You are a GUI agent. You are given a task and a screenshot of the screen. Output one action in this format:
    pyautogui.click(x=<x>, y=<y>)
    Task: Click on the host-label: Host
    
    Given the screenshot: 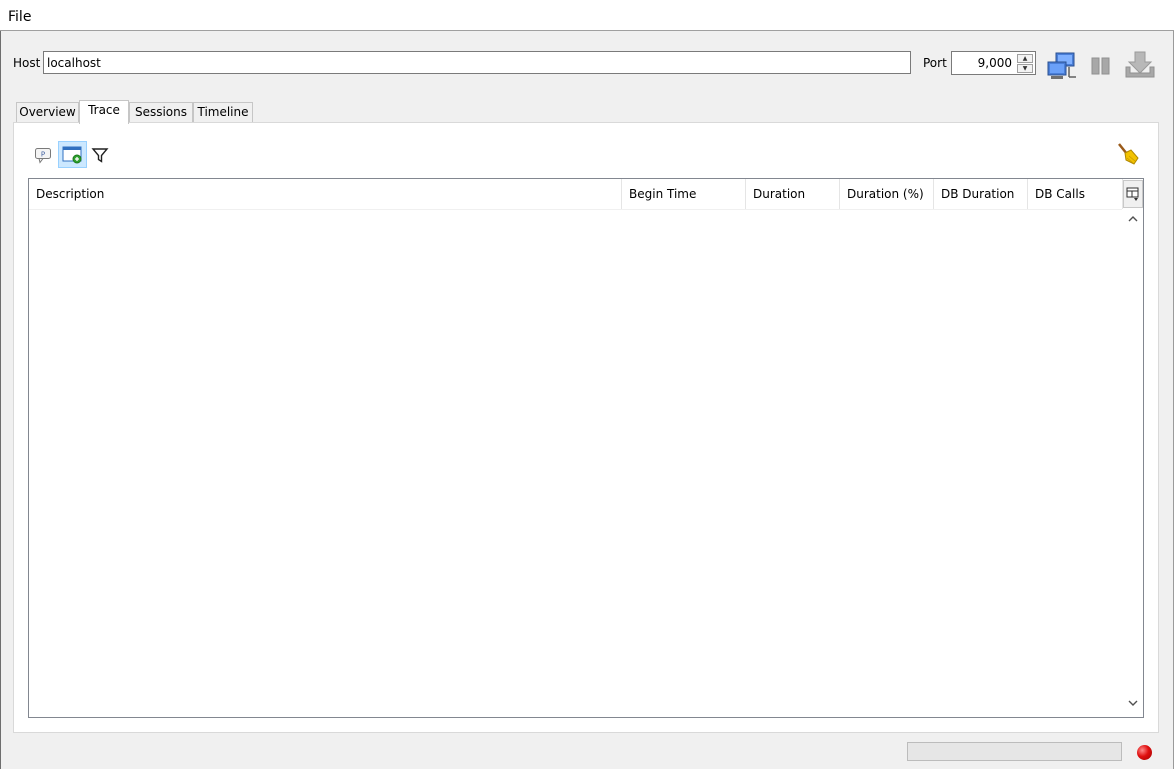 What is the action you would take?
    pyautogui.click(x=27, y=63)
    